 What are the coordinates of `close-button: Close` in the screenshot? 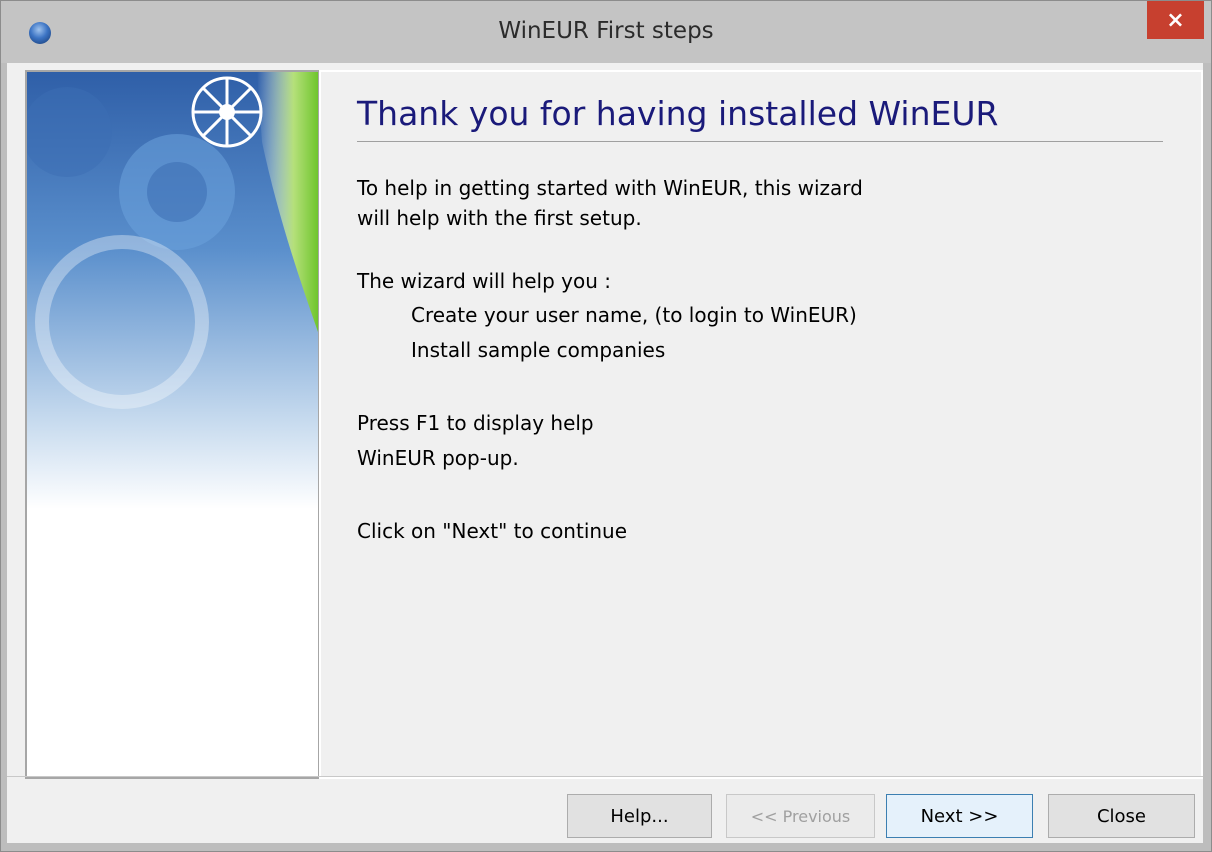 It's located at (1121, 816).